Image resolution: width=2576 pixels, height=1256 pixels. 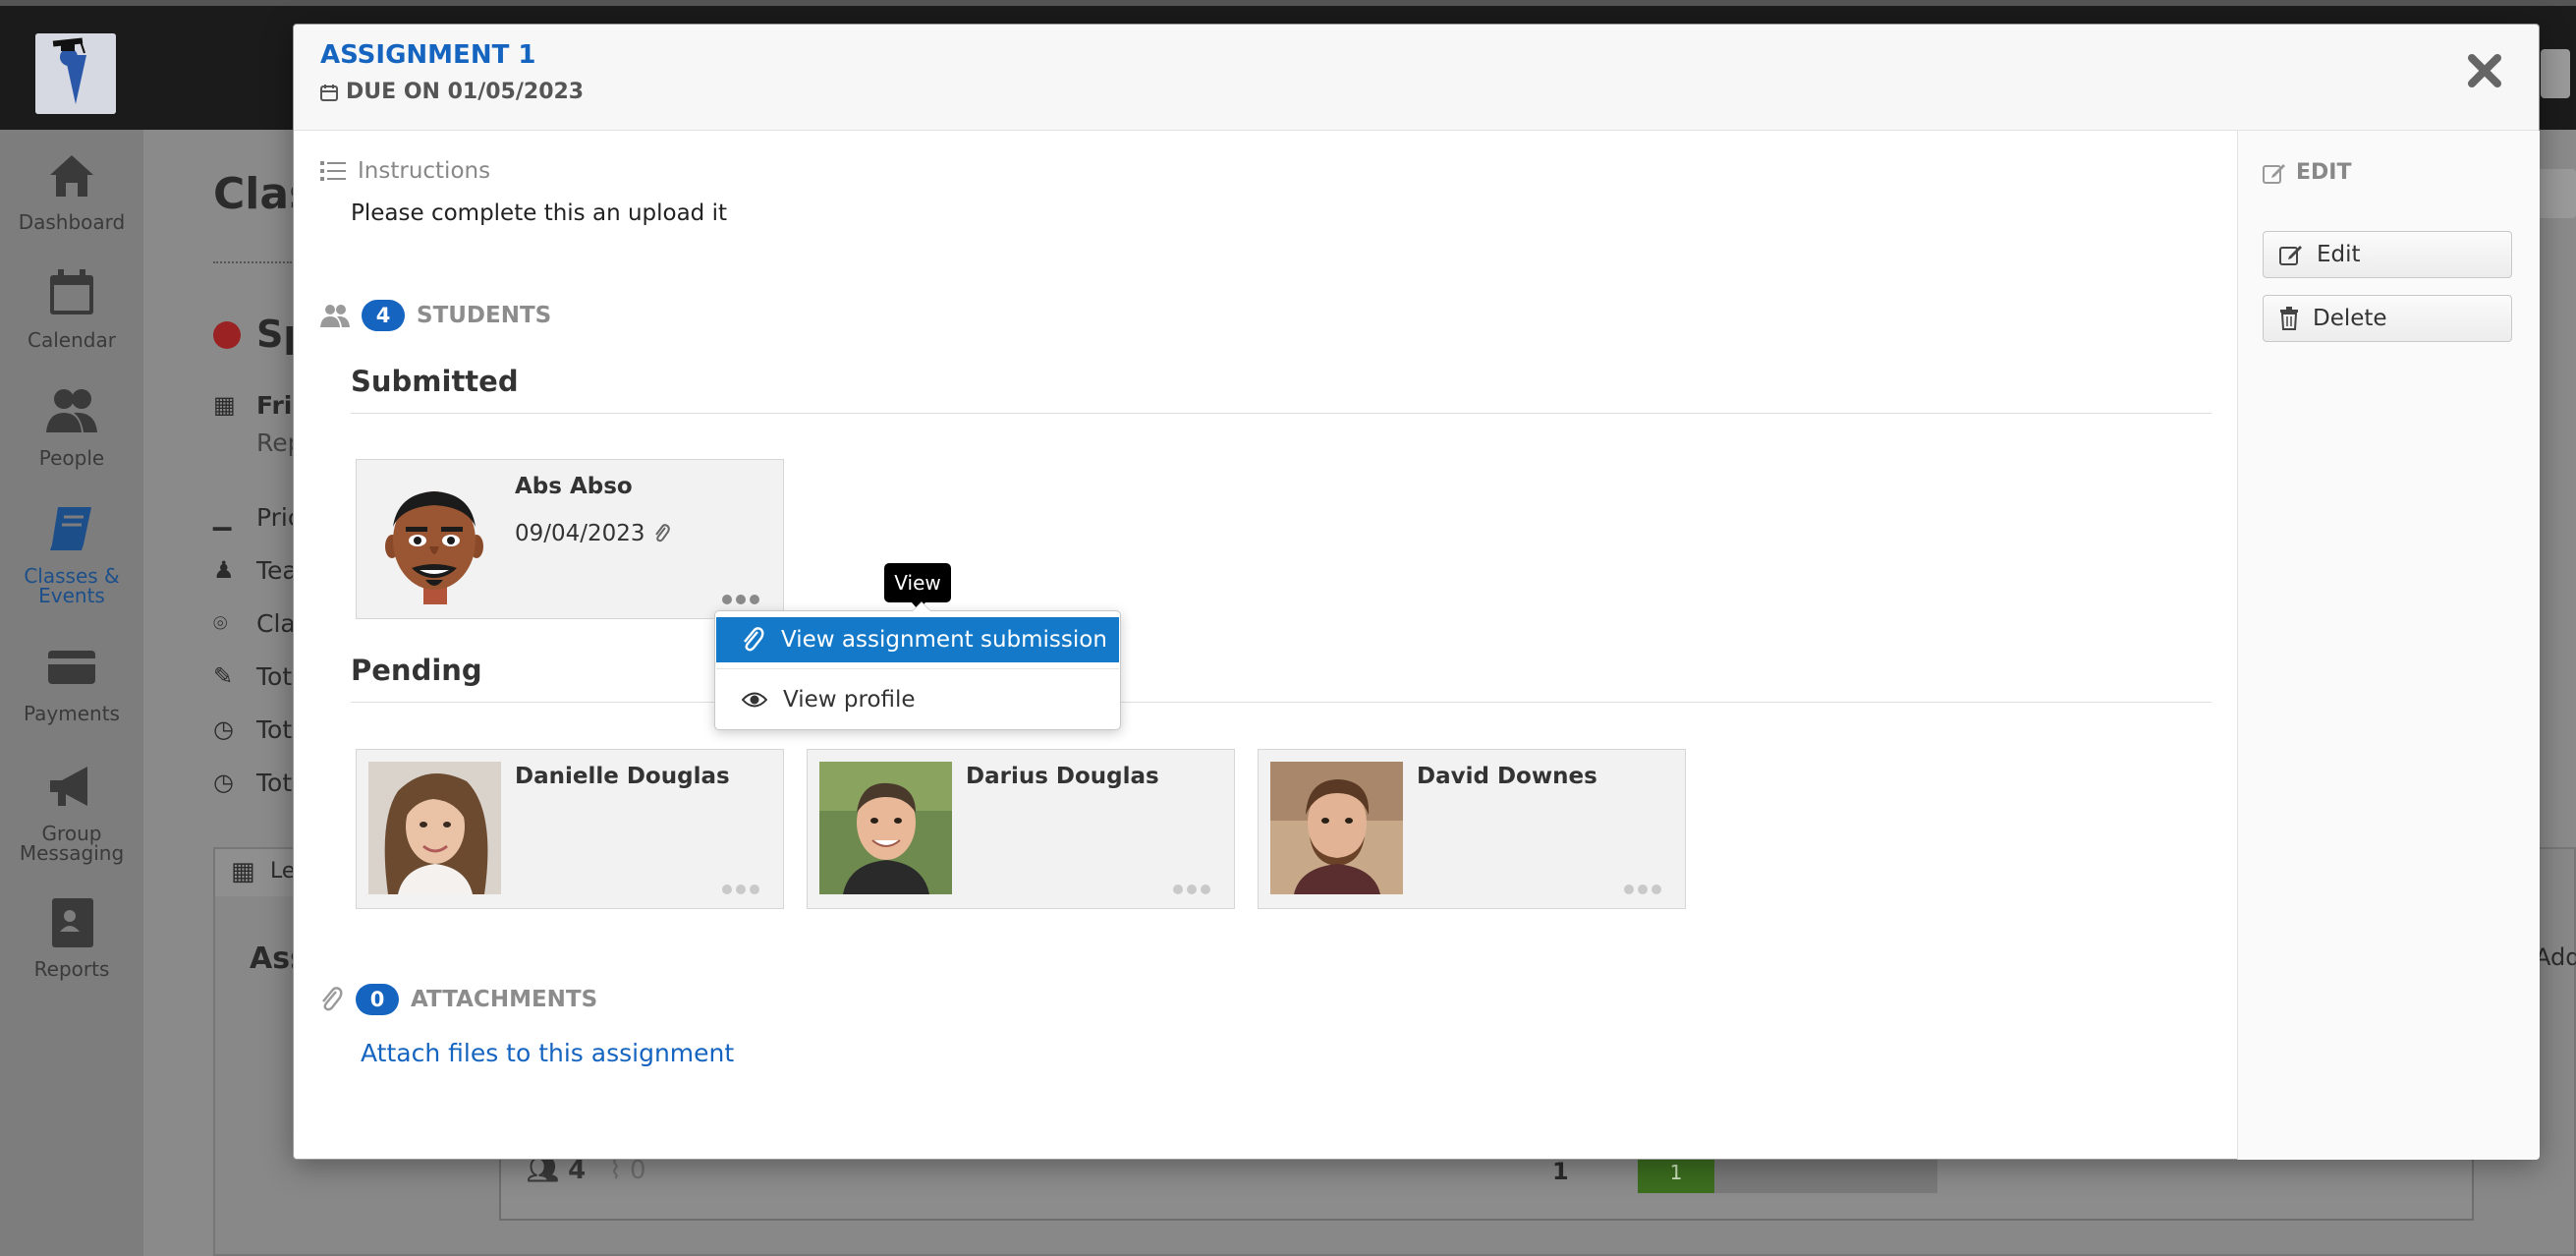 I want to click on submitted-heading: Submitted, so click(x=435, y=381).